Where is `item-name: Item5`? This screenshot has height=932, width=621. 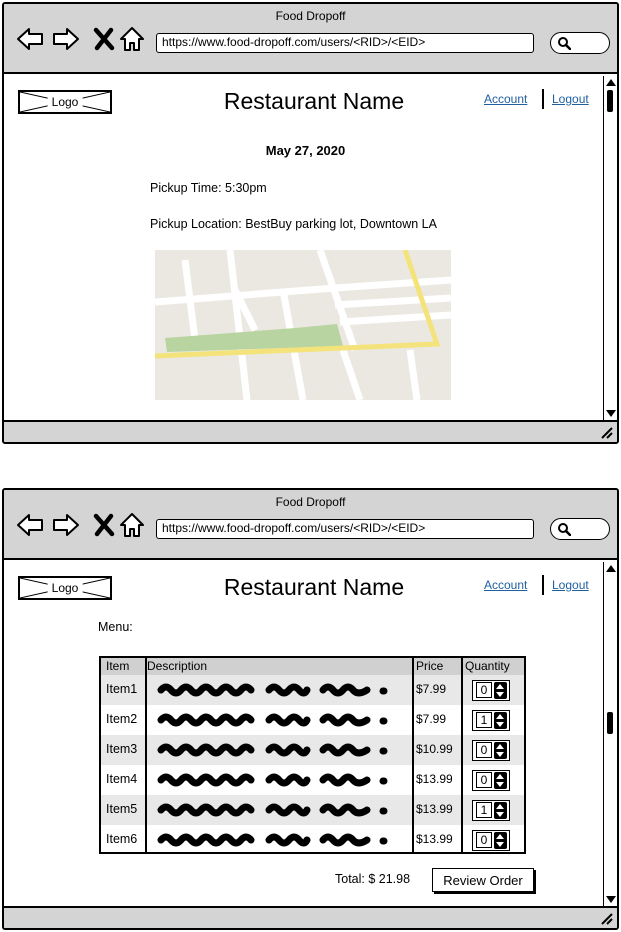
item-name: Item5 is located at coordinates (122, 809).